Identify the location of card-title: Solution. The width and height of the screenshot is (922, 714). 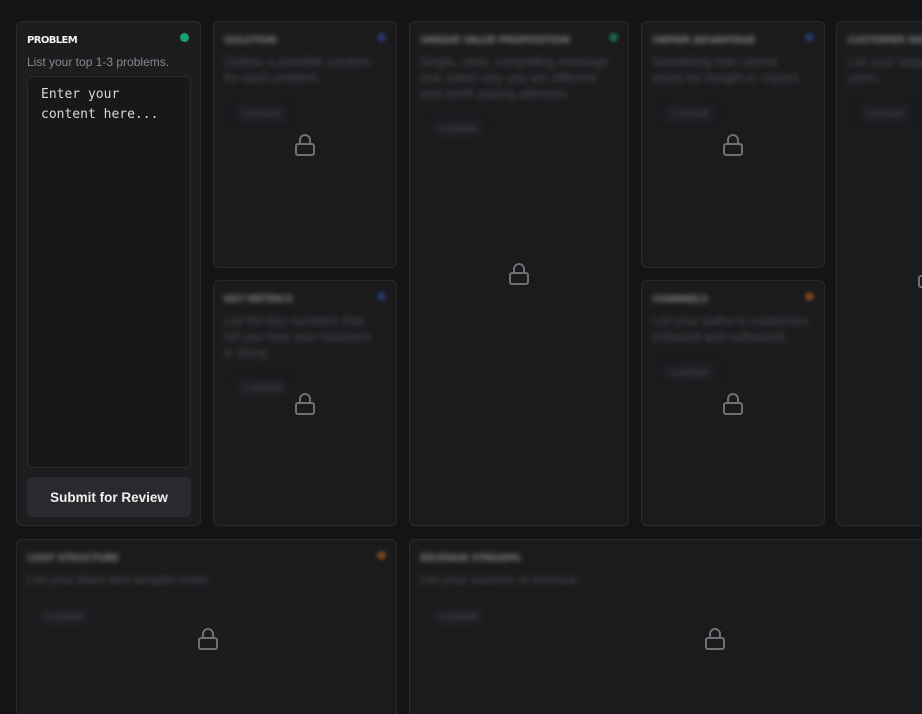
(250, 40).